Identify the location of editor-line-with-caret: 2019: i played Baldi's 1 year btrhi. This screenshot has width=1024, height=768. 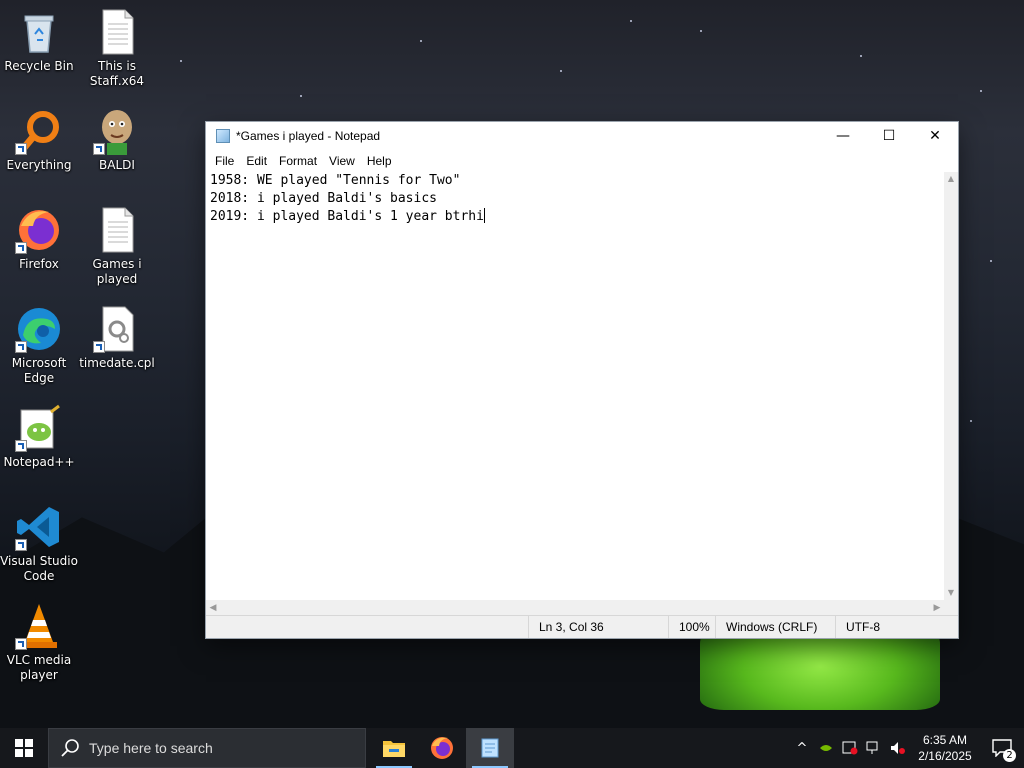
(575, 217).